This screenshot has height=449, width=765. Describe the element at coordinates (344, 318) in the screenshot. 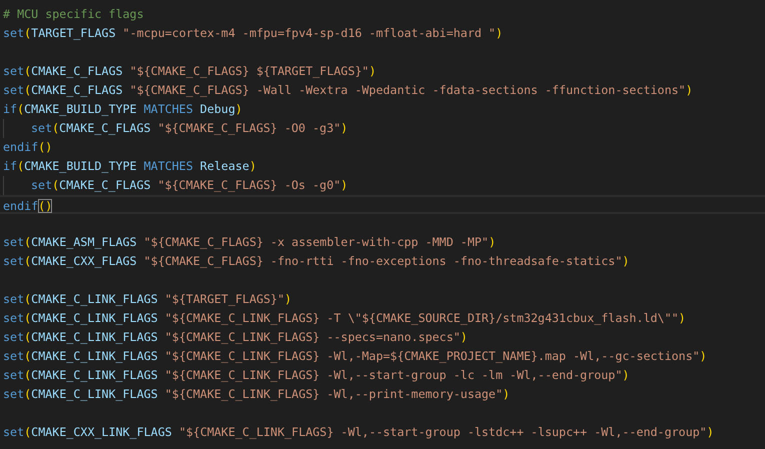

I see `code-line: set(CMAKE_C_LINK_FLAGS "${CMAKE_C_LINK_FLAGS} -T \"${CMAKE_SOURCE_DIR}/stm32g431cbux_flash.ld\"")` at that location.